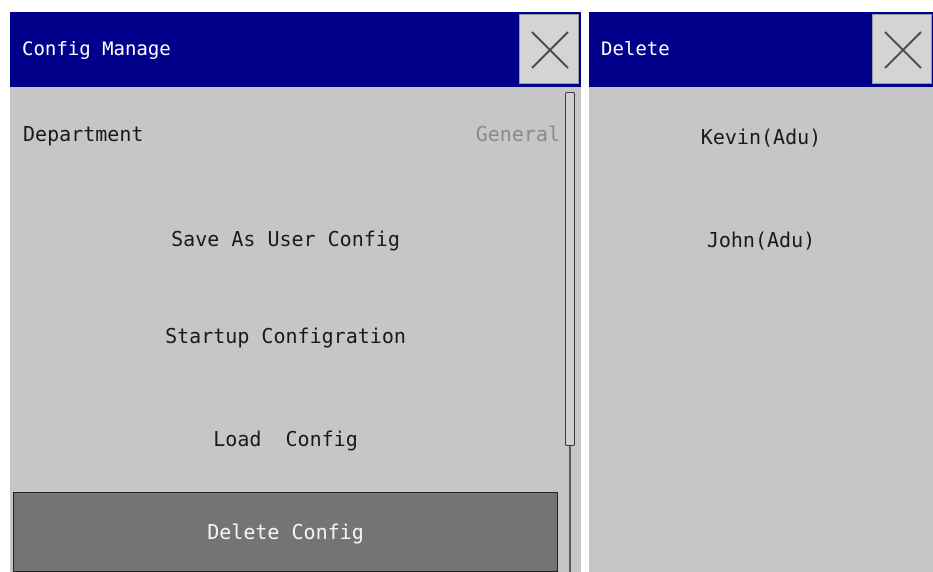 The height and width of the screenshot is (572, 933). I want to click on config-manage-title: Config Manage, so click(96, 49).